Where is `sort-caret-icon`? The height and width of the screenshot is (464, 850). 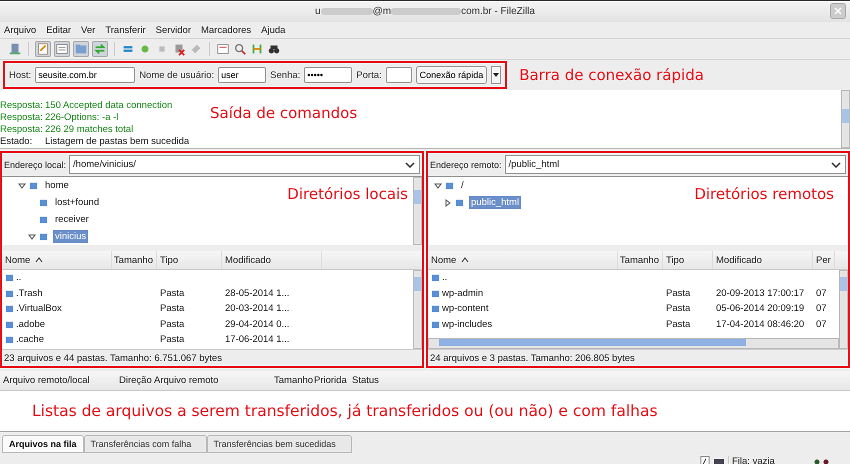
sort-caret-icon is located at coordinates (465, 260).